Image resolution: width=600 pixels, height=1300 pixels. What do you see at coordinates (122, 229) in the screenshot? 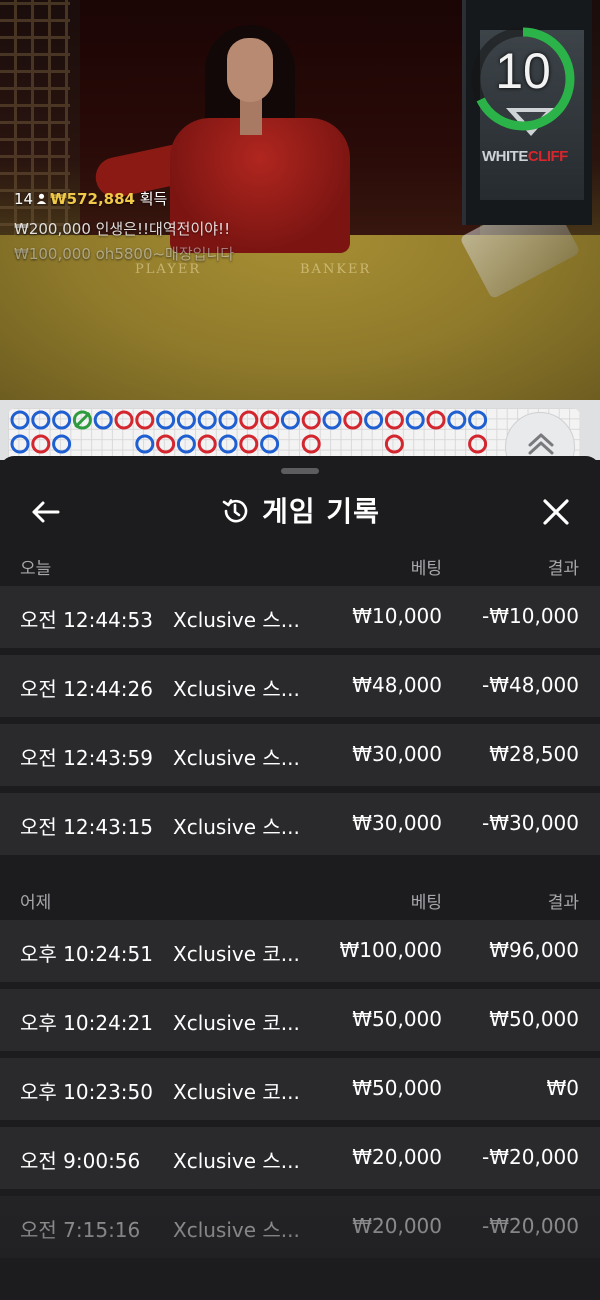
I see `chat-message: ₩200,000 인생은!!대역전이야!!` at bounding box center [122, 229].